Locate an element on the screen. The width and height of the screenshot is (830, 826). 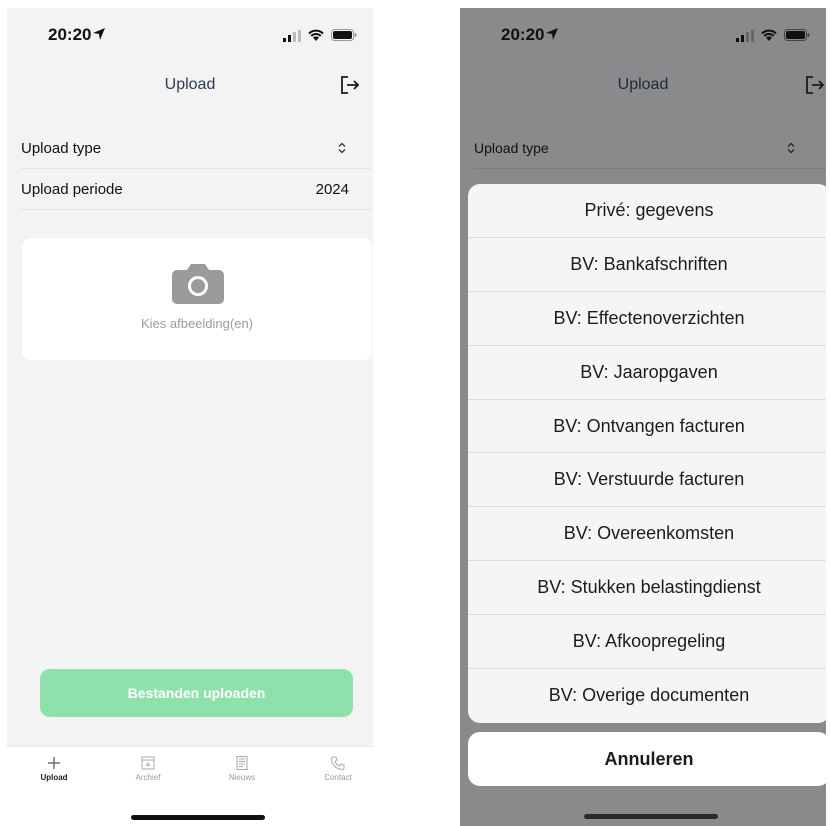
tab-archive: Archief is located at coordinates (148, 768).